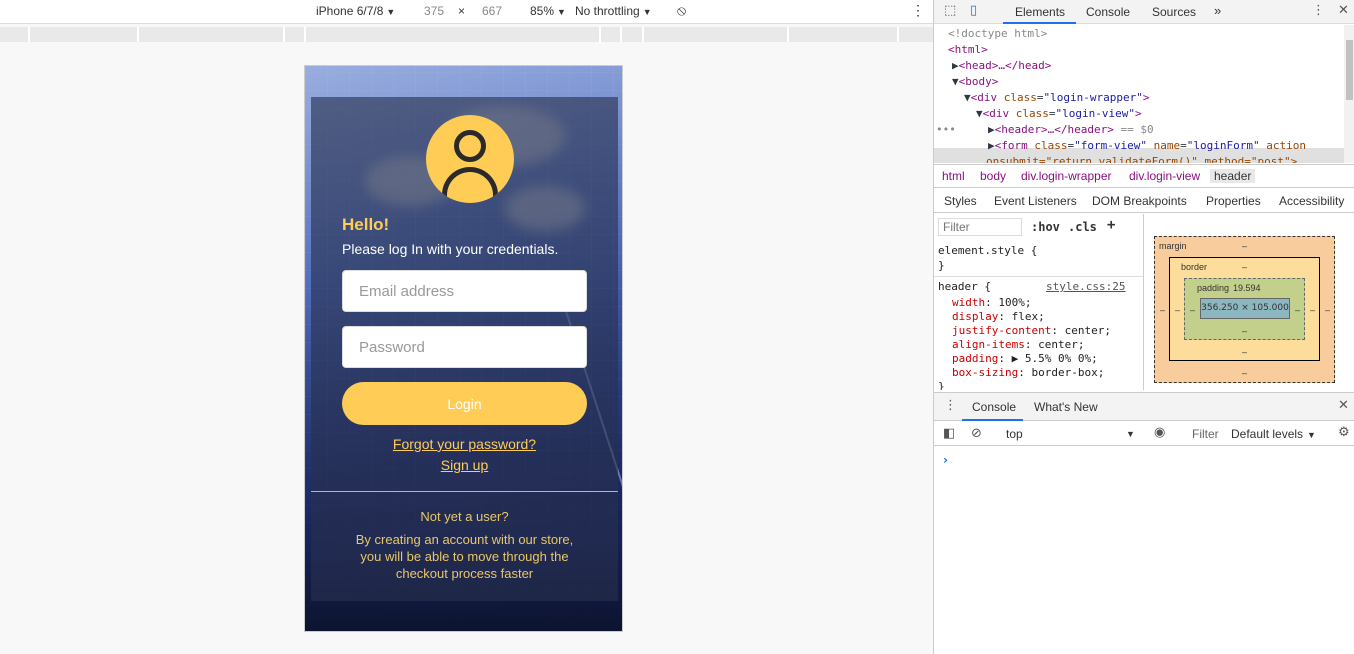  What do you see at coordinates (1054, 358) in the screenshot?
I see `css-property-value: ▶ 5.5% 0% 0%;` at bounding box center [1054, 358].